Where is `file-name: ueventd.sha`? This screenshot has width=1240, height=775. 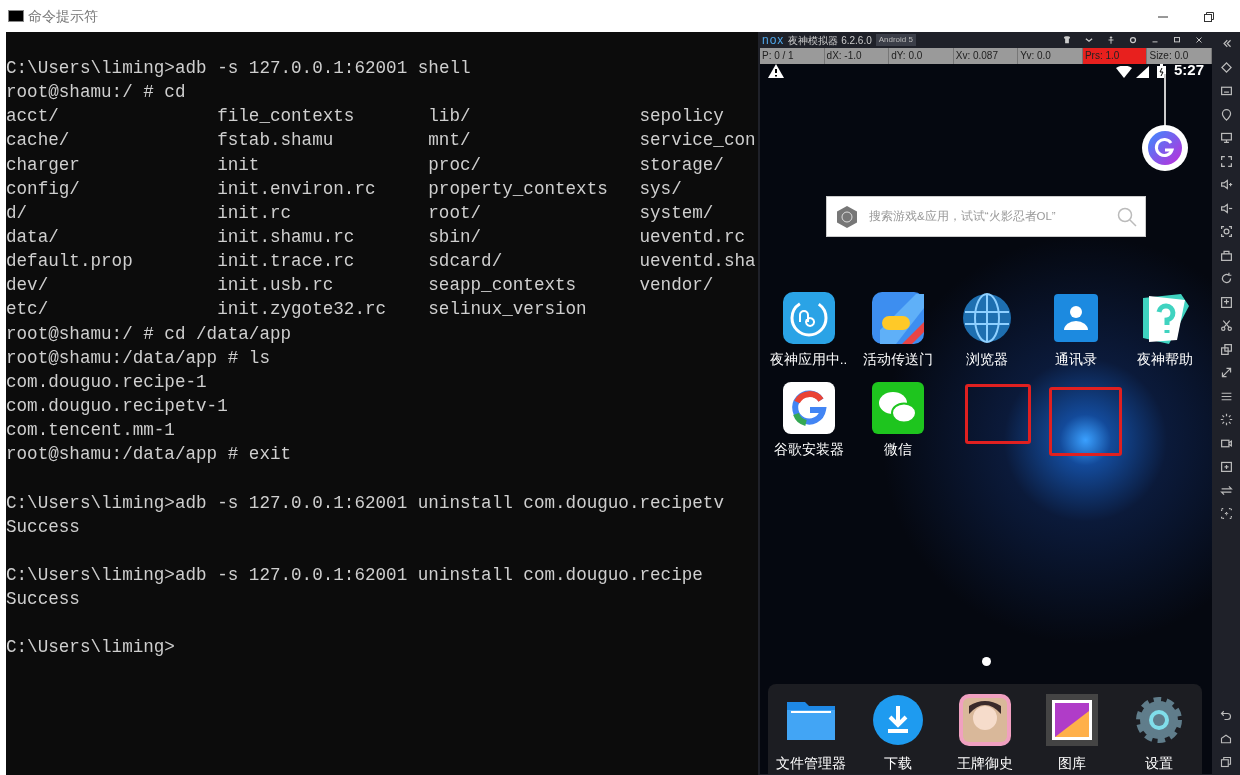
file-name: ueventd.sha is located at coordinates (698, 262).